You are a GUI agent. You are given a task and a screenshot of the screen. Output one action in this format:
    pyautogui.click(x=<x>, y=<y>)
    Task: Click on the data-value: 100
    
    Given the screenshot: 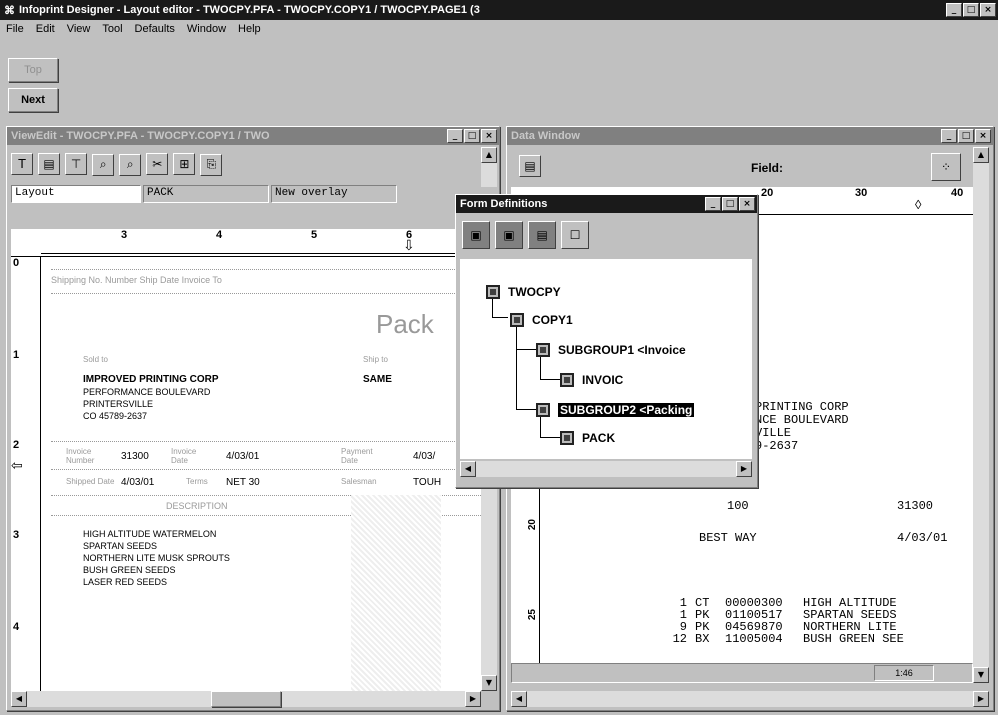 What is the action you would take?
    pyautogui.click(x=738, y=506)
    